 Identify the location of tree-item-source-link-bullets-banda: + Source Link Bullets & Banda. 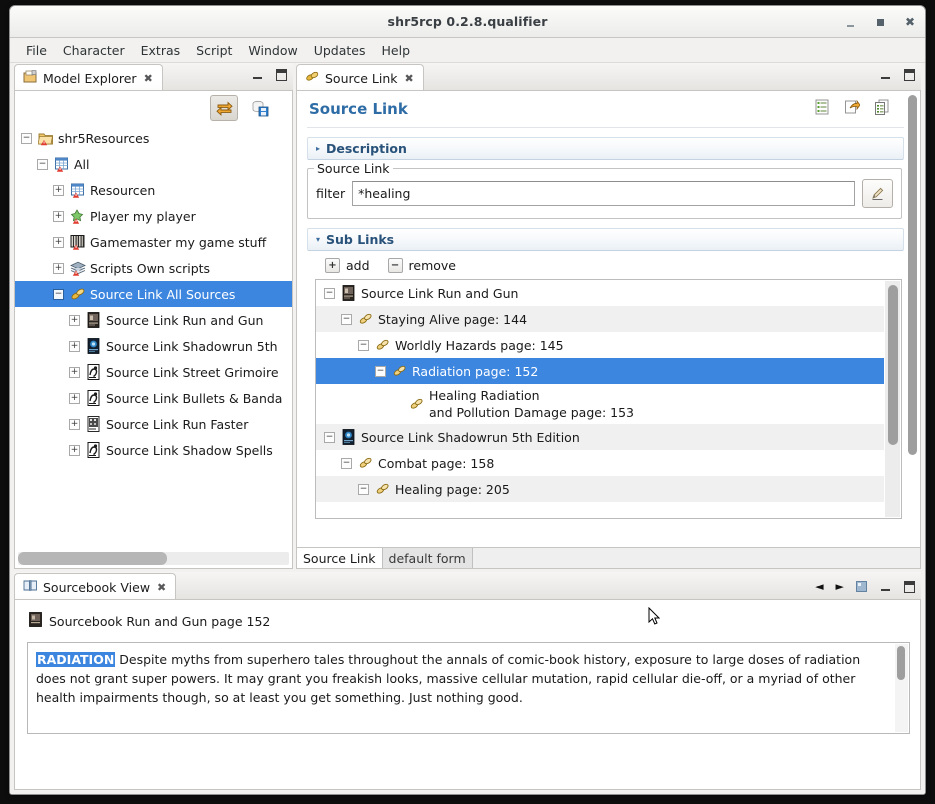
(153, 398).